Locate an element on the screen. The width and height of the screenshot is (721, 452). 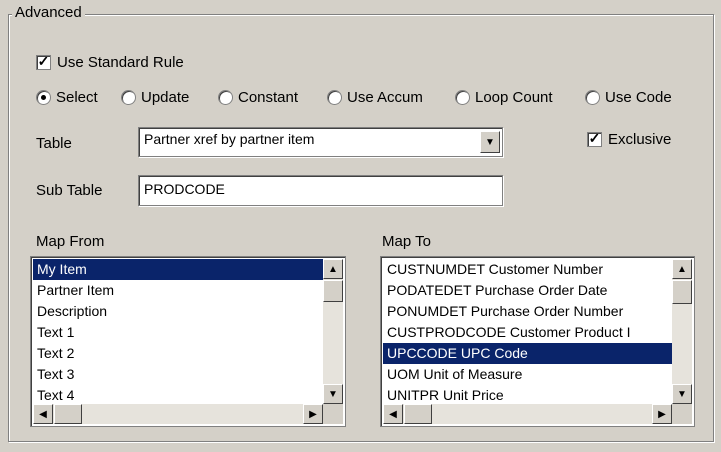
radio-select-label: Select is located at coordinates (77, 97).